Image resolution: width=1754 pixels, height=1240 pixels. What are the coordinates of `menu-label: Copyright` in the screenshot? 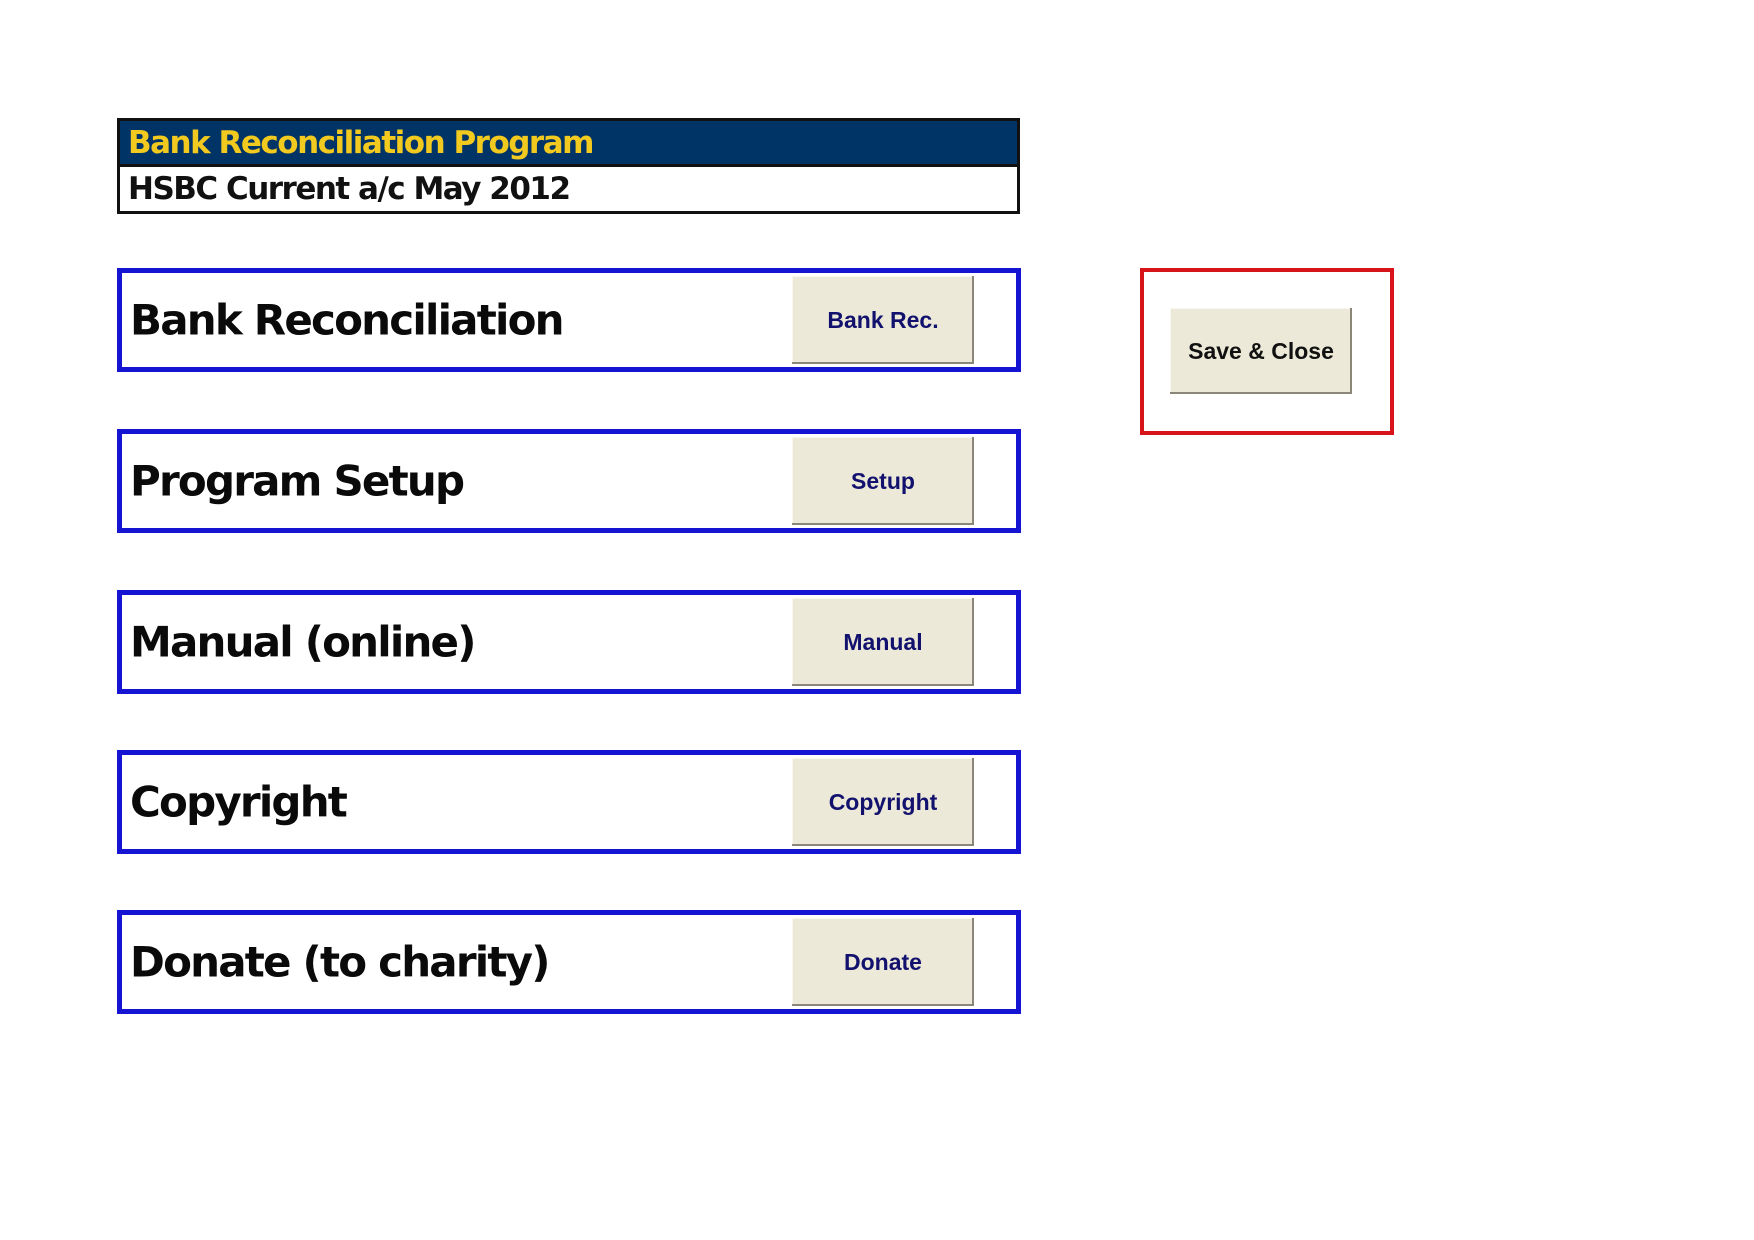 It's located at (239, 802).